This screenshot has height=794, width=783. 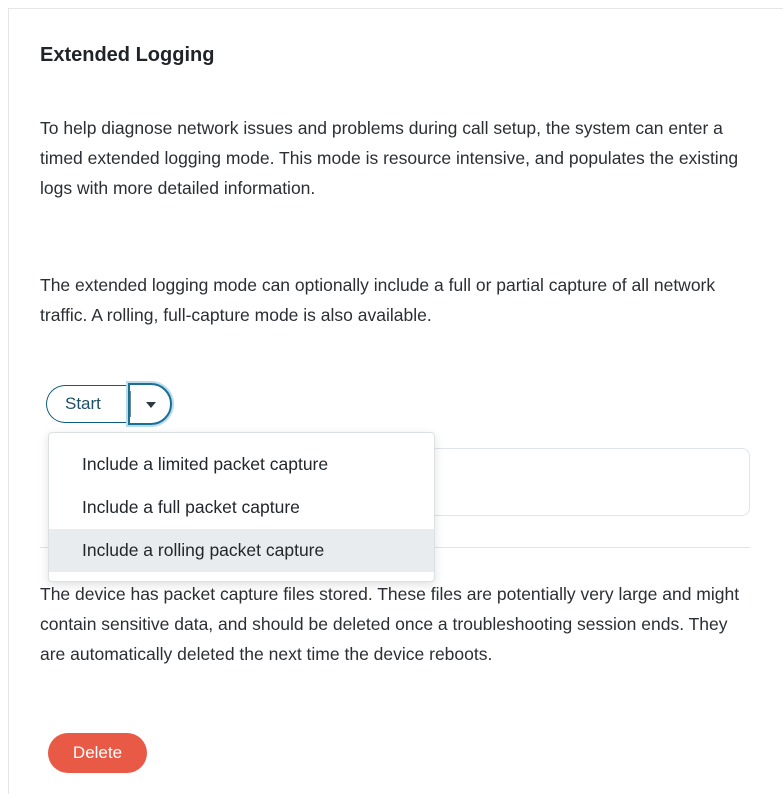 I want to click on delete-button: Delete, so click(x=97, y=753).